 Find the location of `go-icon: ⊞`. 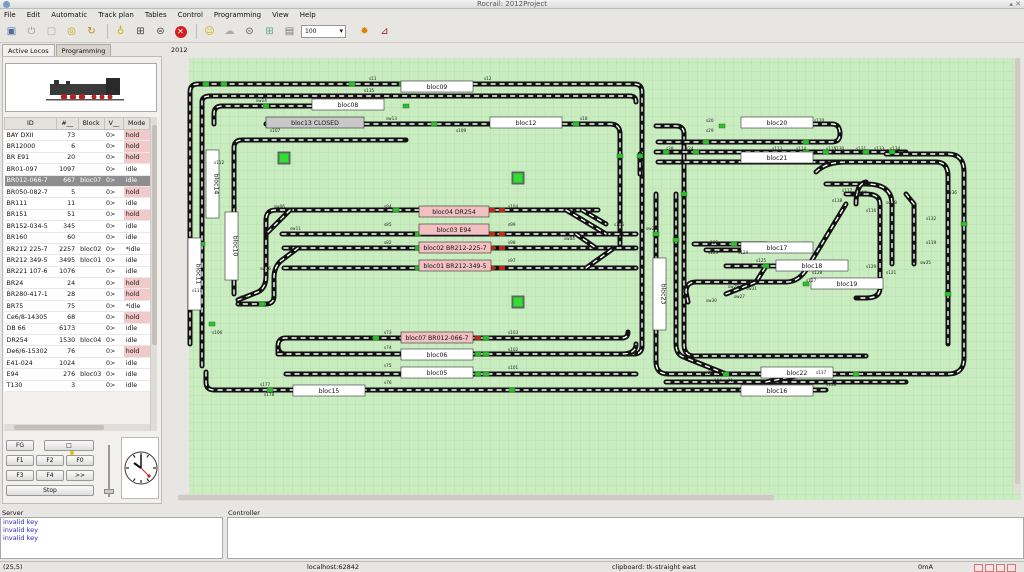

go-icon: ⊞ is located at coordinates (140, 31).